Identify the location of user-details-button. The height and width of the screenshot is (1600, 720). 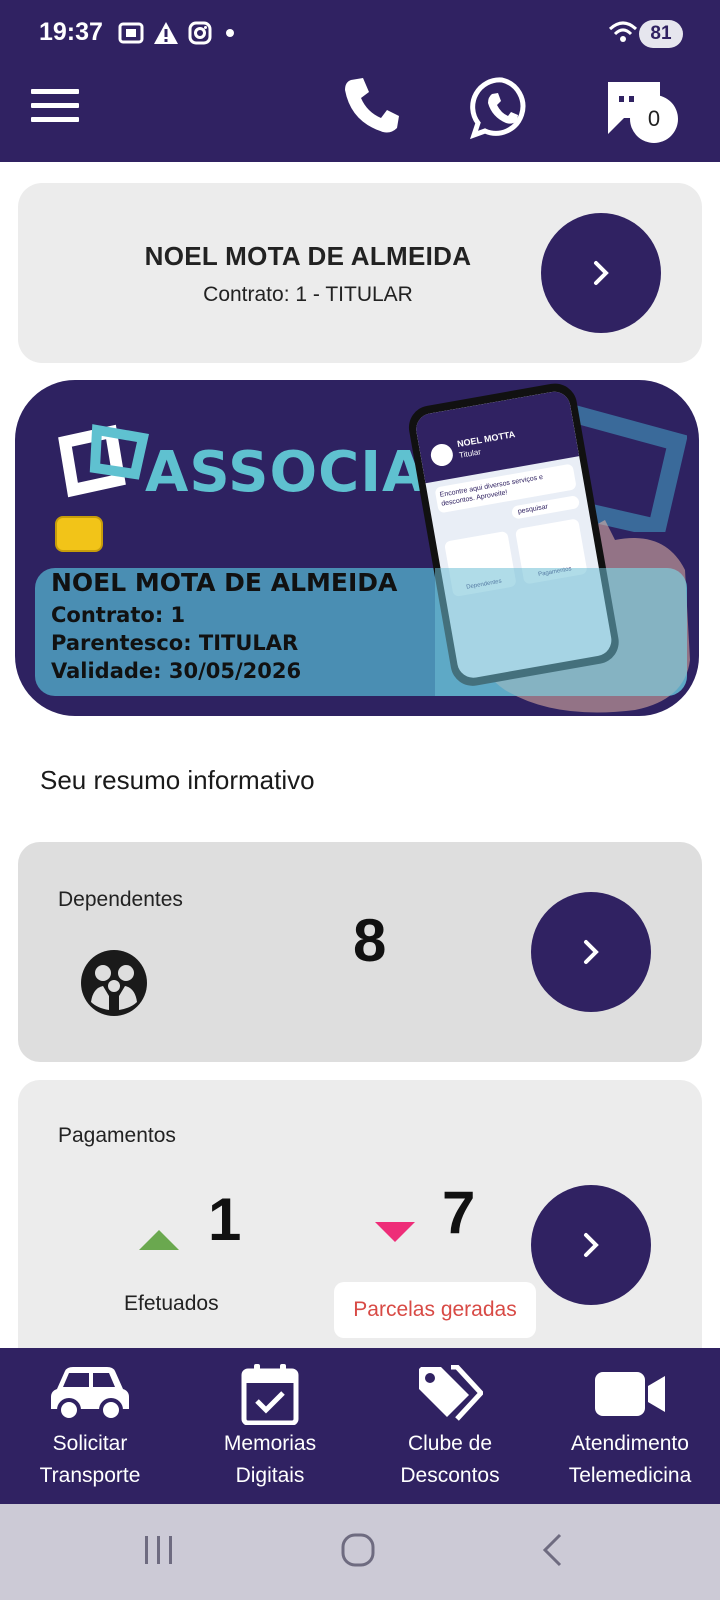
(601, 273).